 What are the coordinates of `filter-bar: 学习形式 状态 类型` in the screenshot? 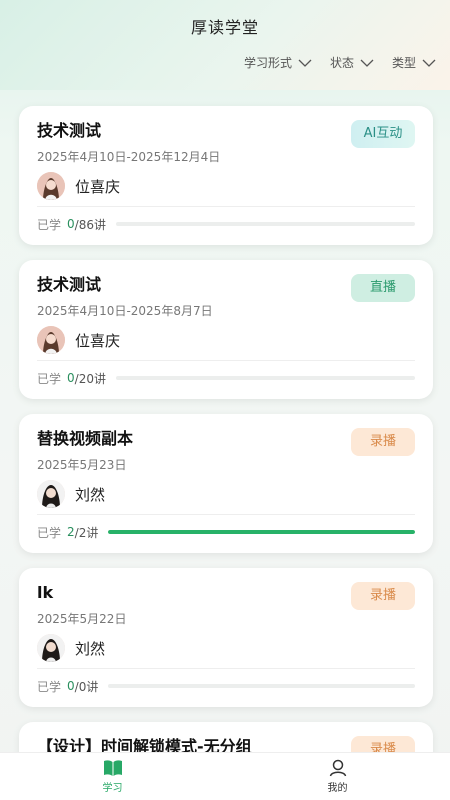 It's located at (340, 62).